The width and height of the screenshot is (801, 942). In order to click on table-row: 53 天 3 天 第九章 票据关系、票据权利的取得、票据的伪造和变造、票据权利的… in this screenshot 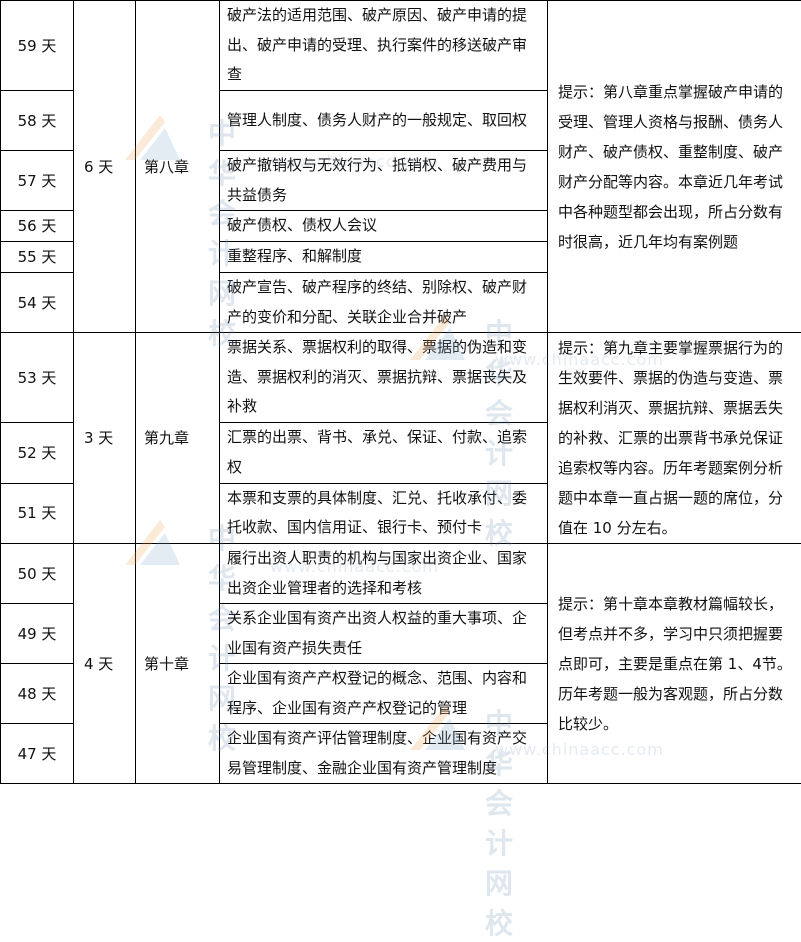, I will do `click(401, 378)`.